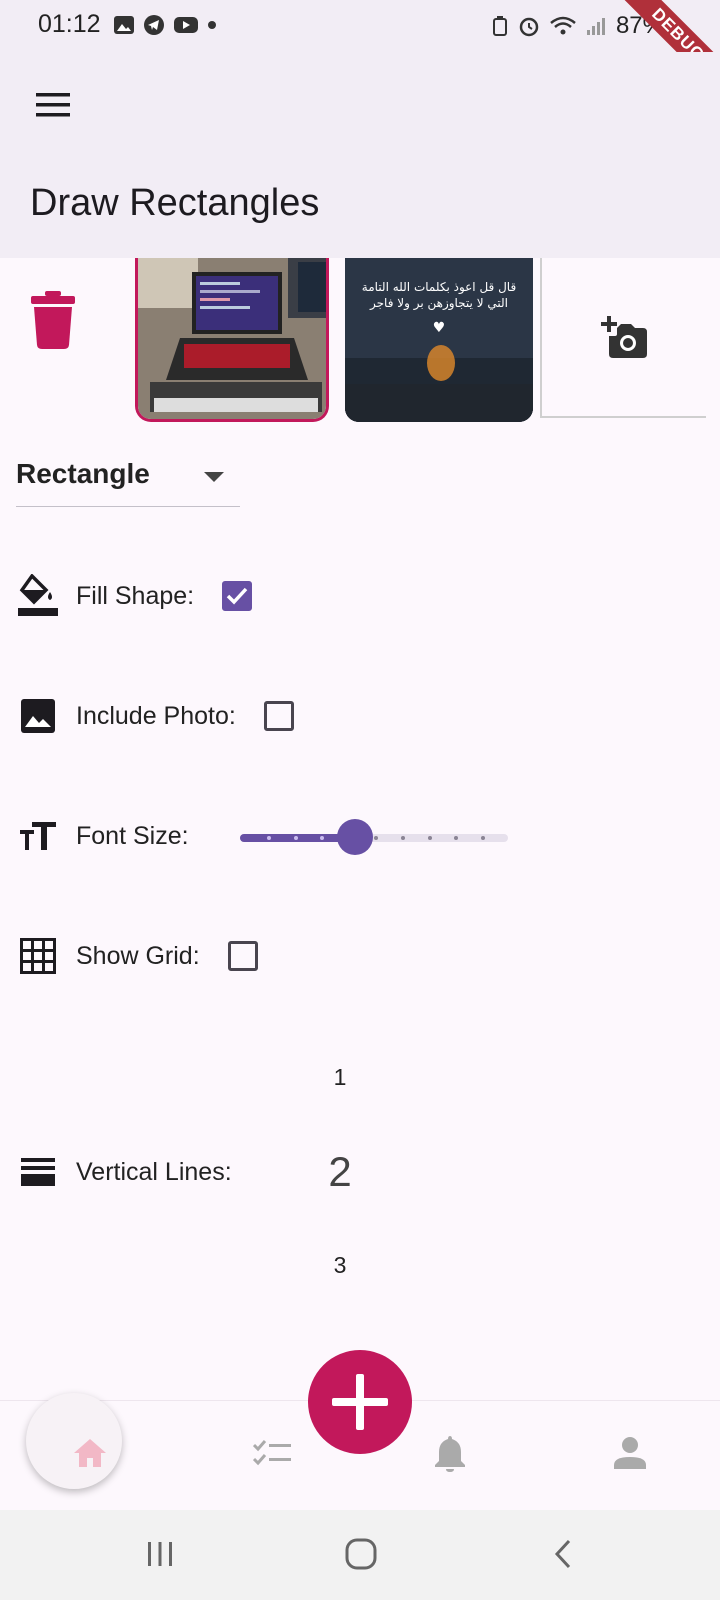  What do you see at coordinates (278, 716) in the screenshot?
I see `include-photo-checkbox` at bounding box center [278, 716].